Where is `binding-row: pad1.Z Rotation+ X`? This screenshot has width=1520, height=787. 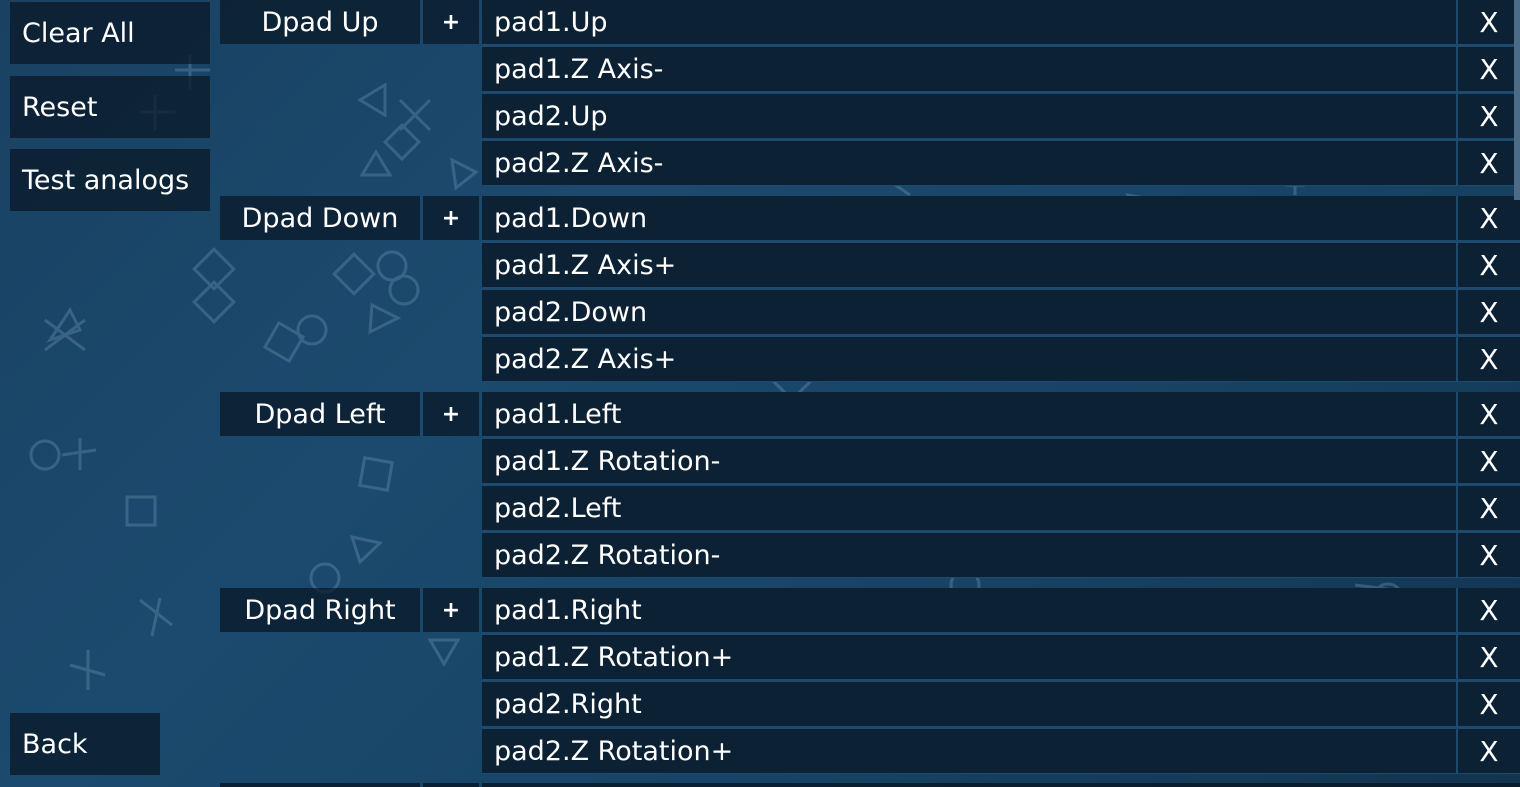 binding-row: pad1.Z Rotation+ X is located at coordinates (1001, 657).